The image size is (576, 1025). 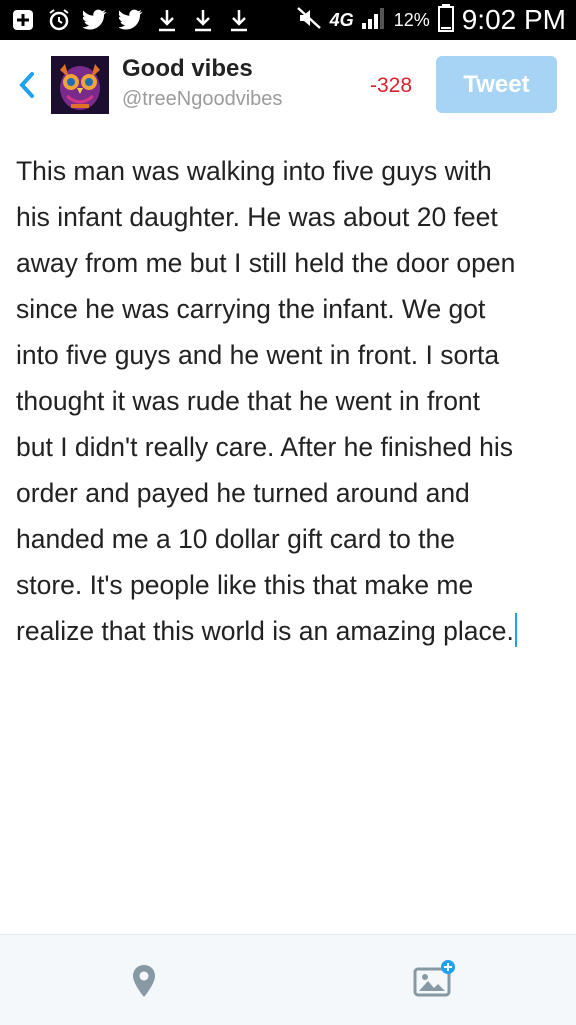 What do you see at coordinates (309, 20) in the screenshot?
I see `mute-icon` at bounding box center [309, 20].